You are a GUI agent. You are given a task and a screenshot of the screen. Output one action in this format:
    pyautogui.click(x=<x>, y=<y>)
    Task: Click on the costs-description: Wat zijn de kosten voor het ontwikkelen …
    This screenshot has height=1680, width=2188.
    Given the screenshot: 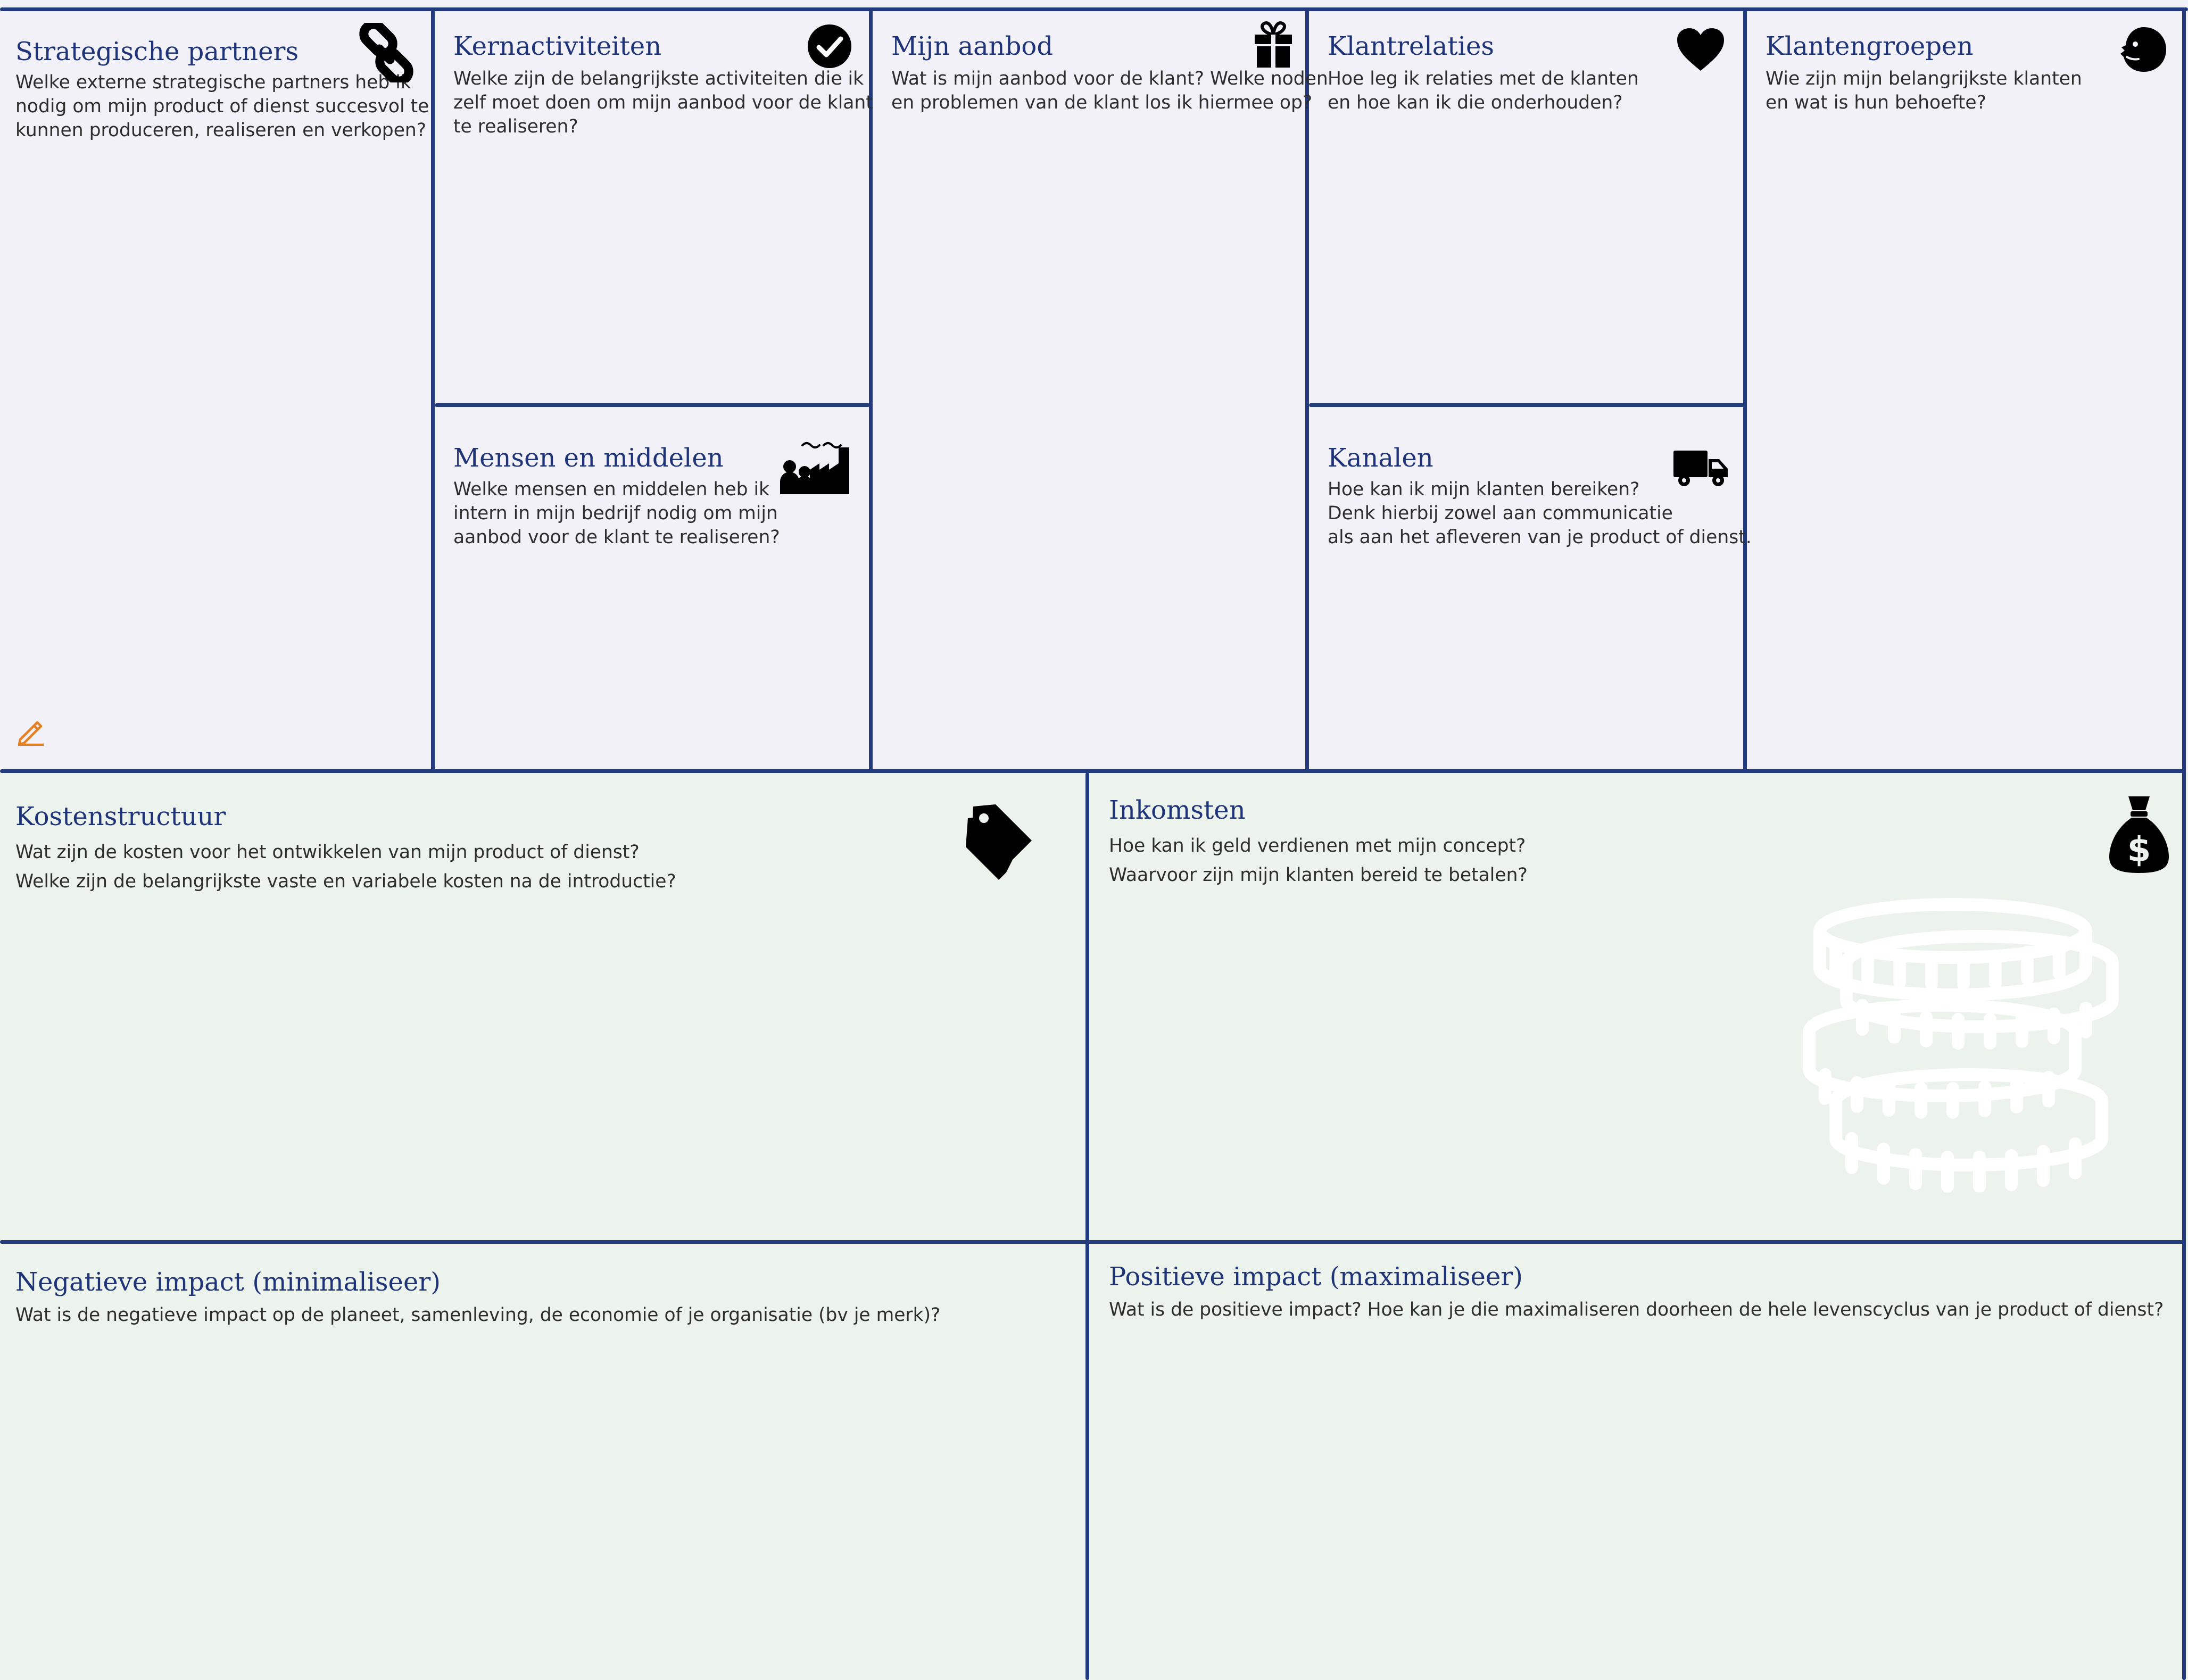 What is the action you would take?
    pyautogui.click(x=345, y=867)
    